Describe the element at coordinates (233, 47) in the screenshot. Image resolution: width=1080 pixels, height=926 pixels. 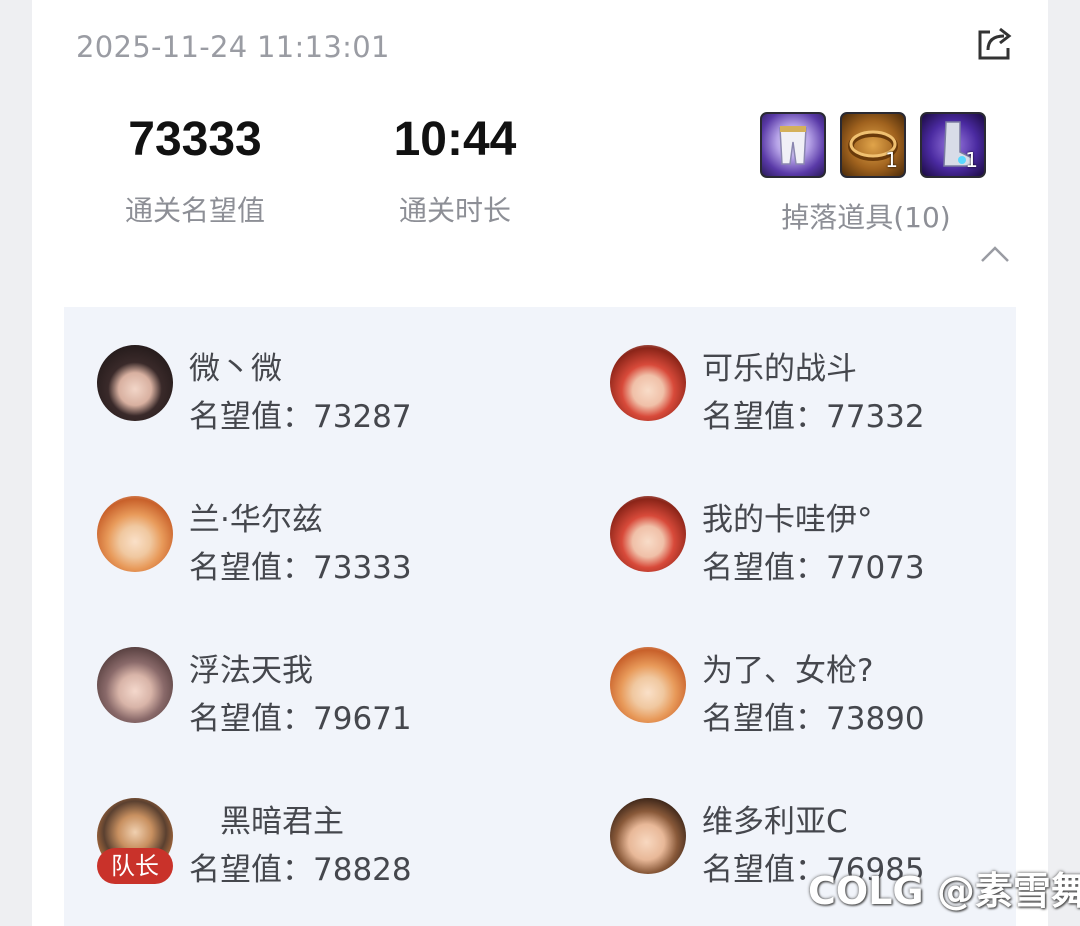
I see `timestamp: 2025-11-24 11:13:01` at that location.